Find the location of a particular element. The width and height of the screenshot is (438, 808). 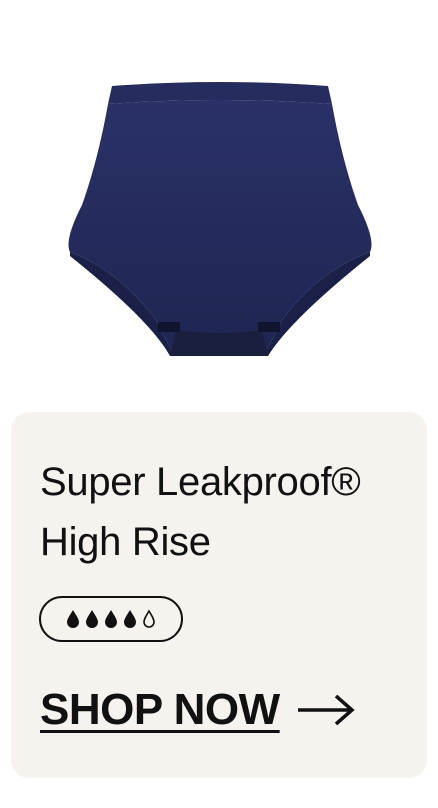

arrow-right-icon is located at coordinates (326, 710).